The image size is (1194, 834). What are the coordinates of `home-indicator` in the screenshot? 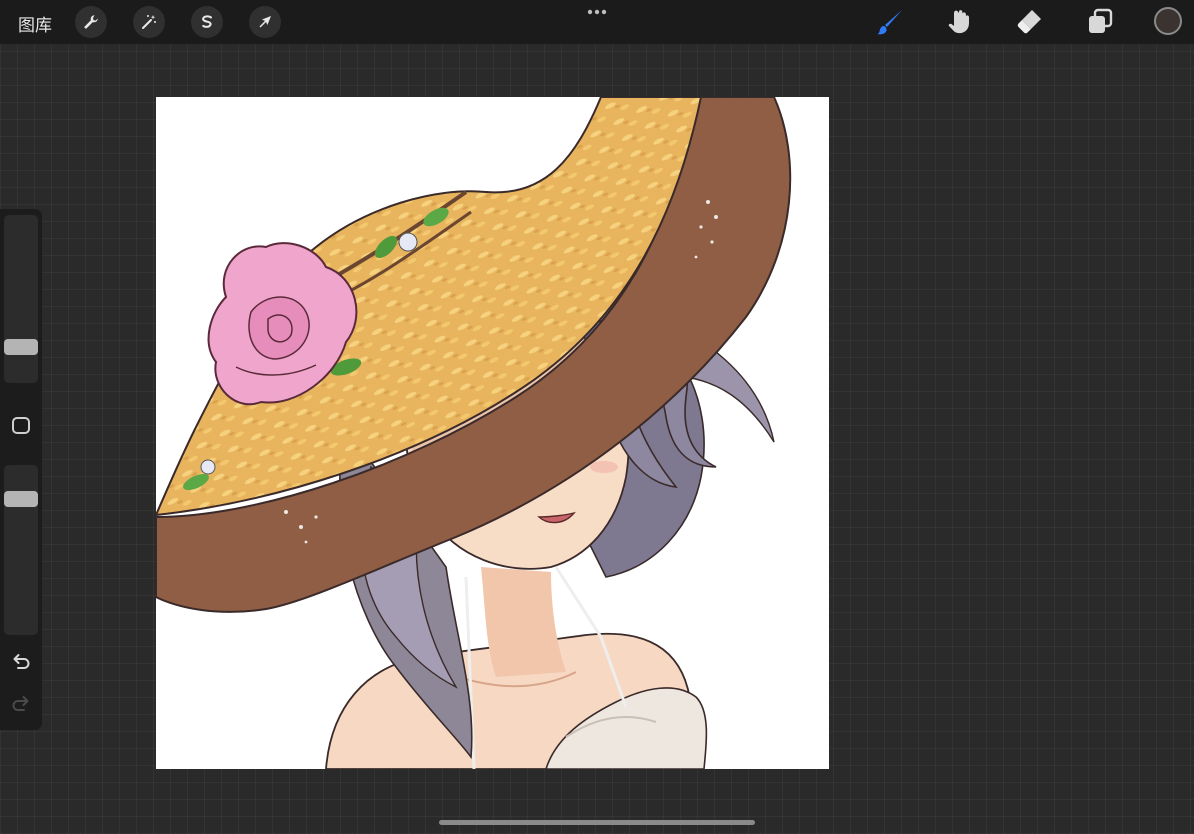 It's located at (597, 822).